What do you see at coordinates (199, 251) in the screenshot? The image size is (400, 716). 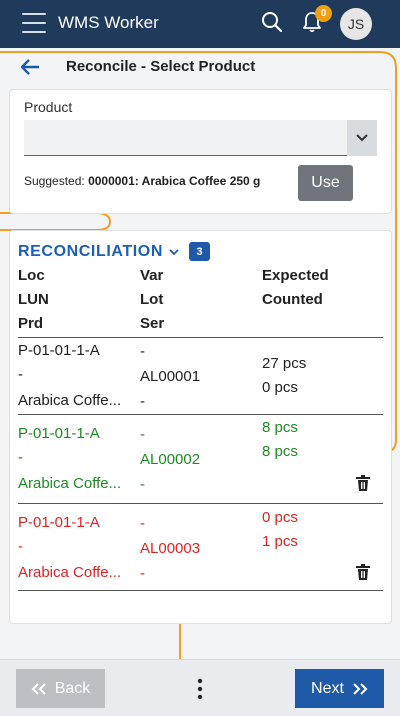 I see `reconciliation-count-badge: 3` at bounding box center [199, 251].